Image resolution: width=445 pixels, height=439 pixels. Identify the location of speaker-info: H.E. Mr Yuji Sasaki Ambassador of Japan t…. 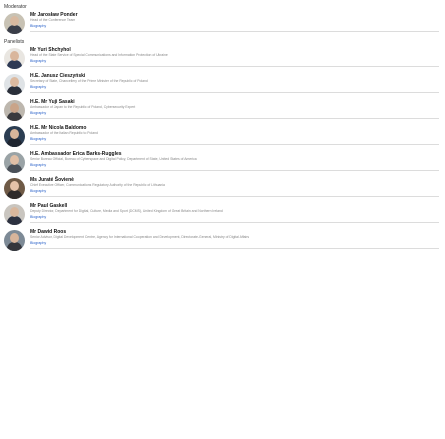
(234, 109).